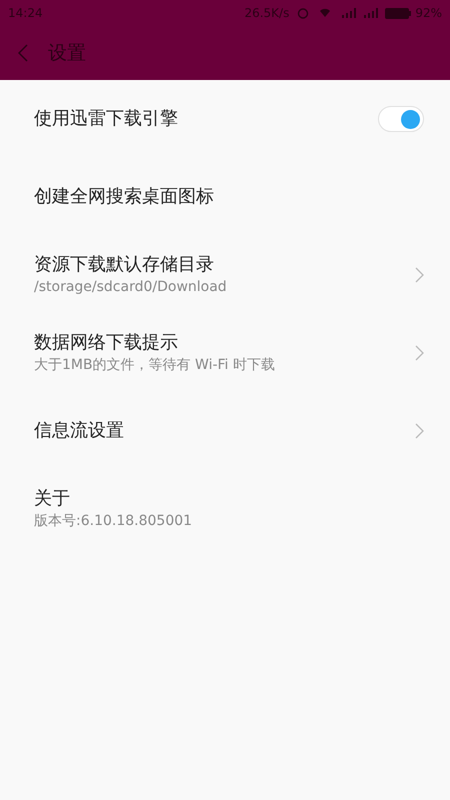  Describe the element at coordinates (325, 13) in the screenshot. I see `wifi-icon` at that location.